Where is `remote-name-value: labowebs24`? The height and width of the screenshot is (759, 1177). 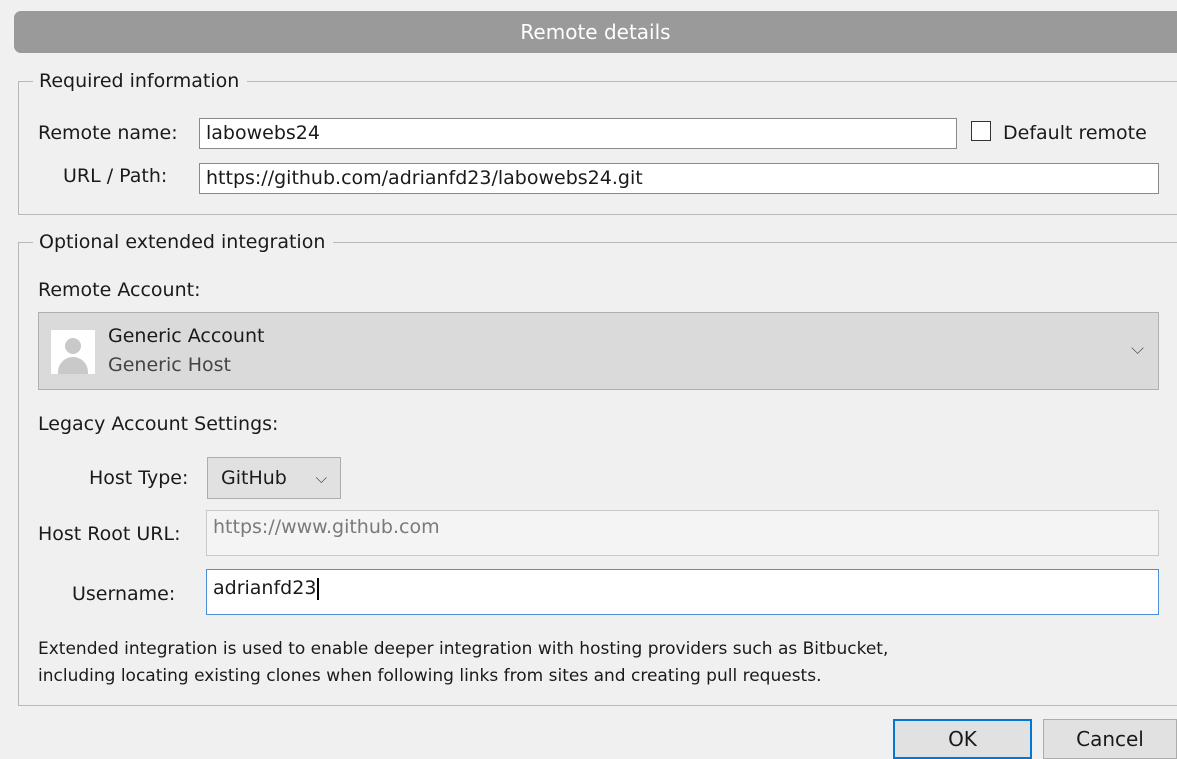
remote-name-value: labowebs24 is located at coordinates (263, 133).